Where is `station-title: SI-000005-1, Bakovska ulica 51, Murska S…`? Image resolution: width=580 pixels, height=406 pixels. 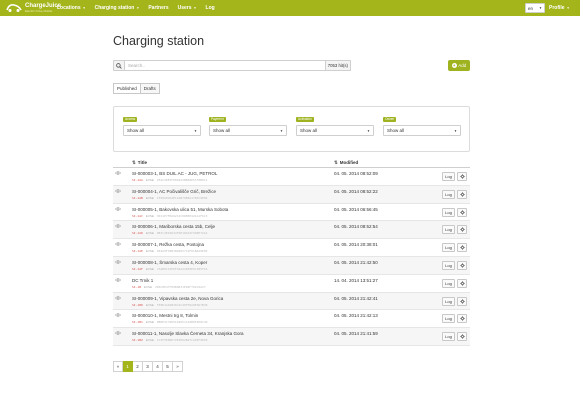
station-title: SI-000005-1, Bakovska ulica 51, Murska S… is located at coordinates (180, 209).